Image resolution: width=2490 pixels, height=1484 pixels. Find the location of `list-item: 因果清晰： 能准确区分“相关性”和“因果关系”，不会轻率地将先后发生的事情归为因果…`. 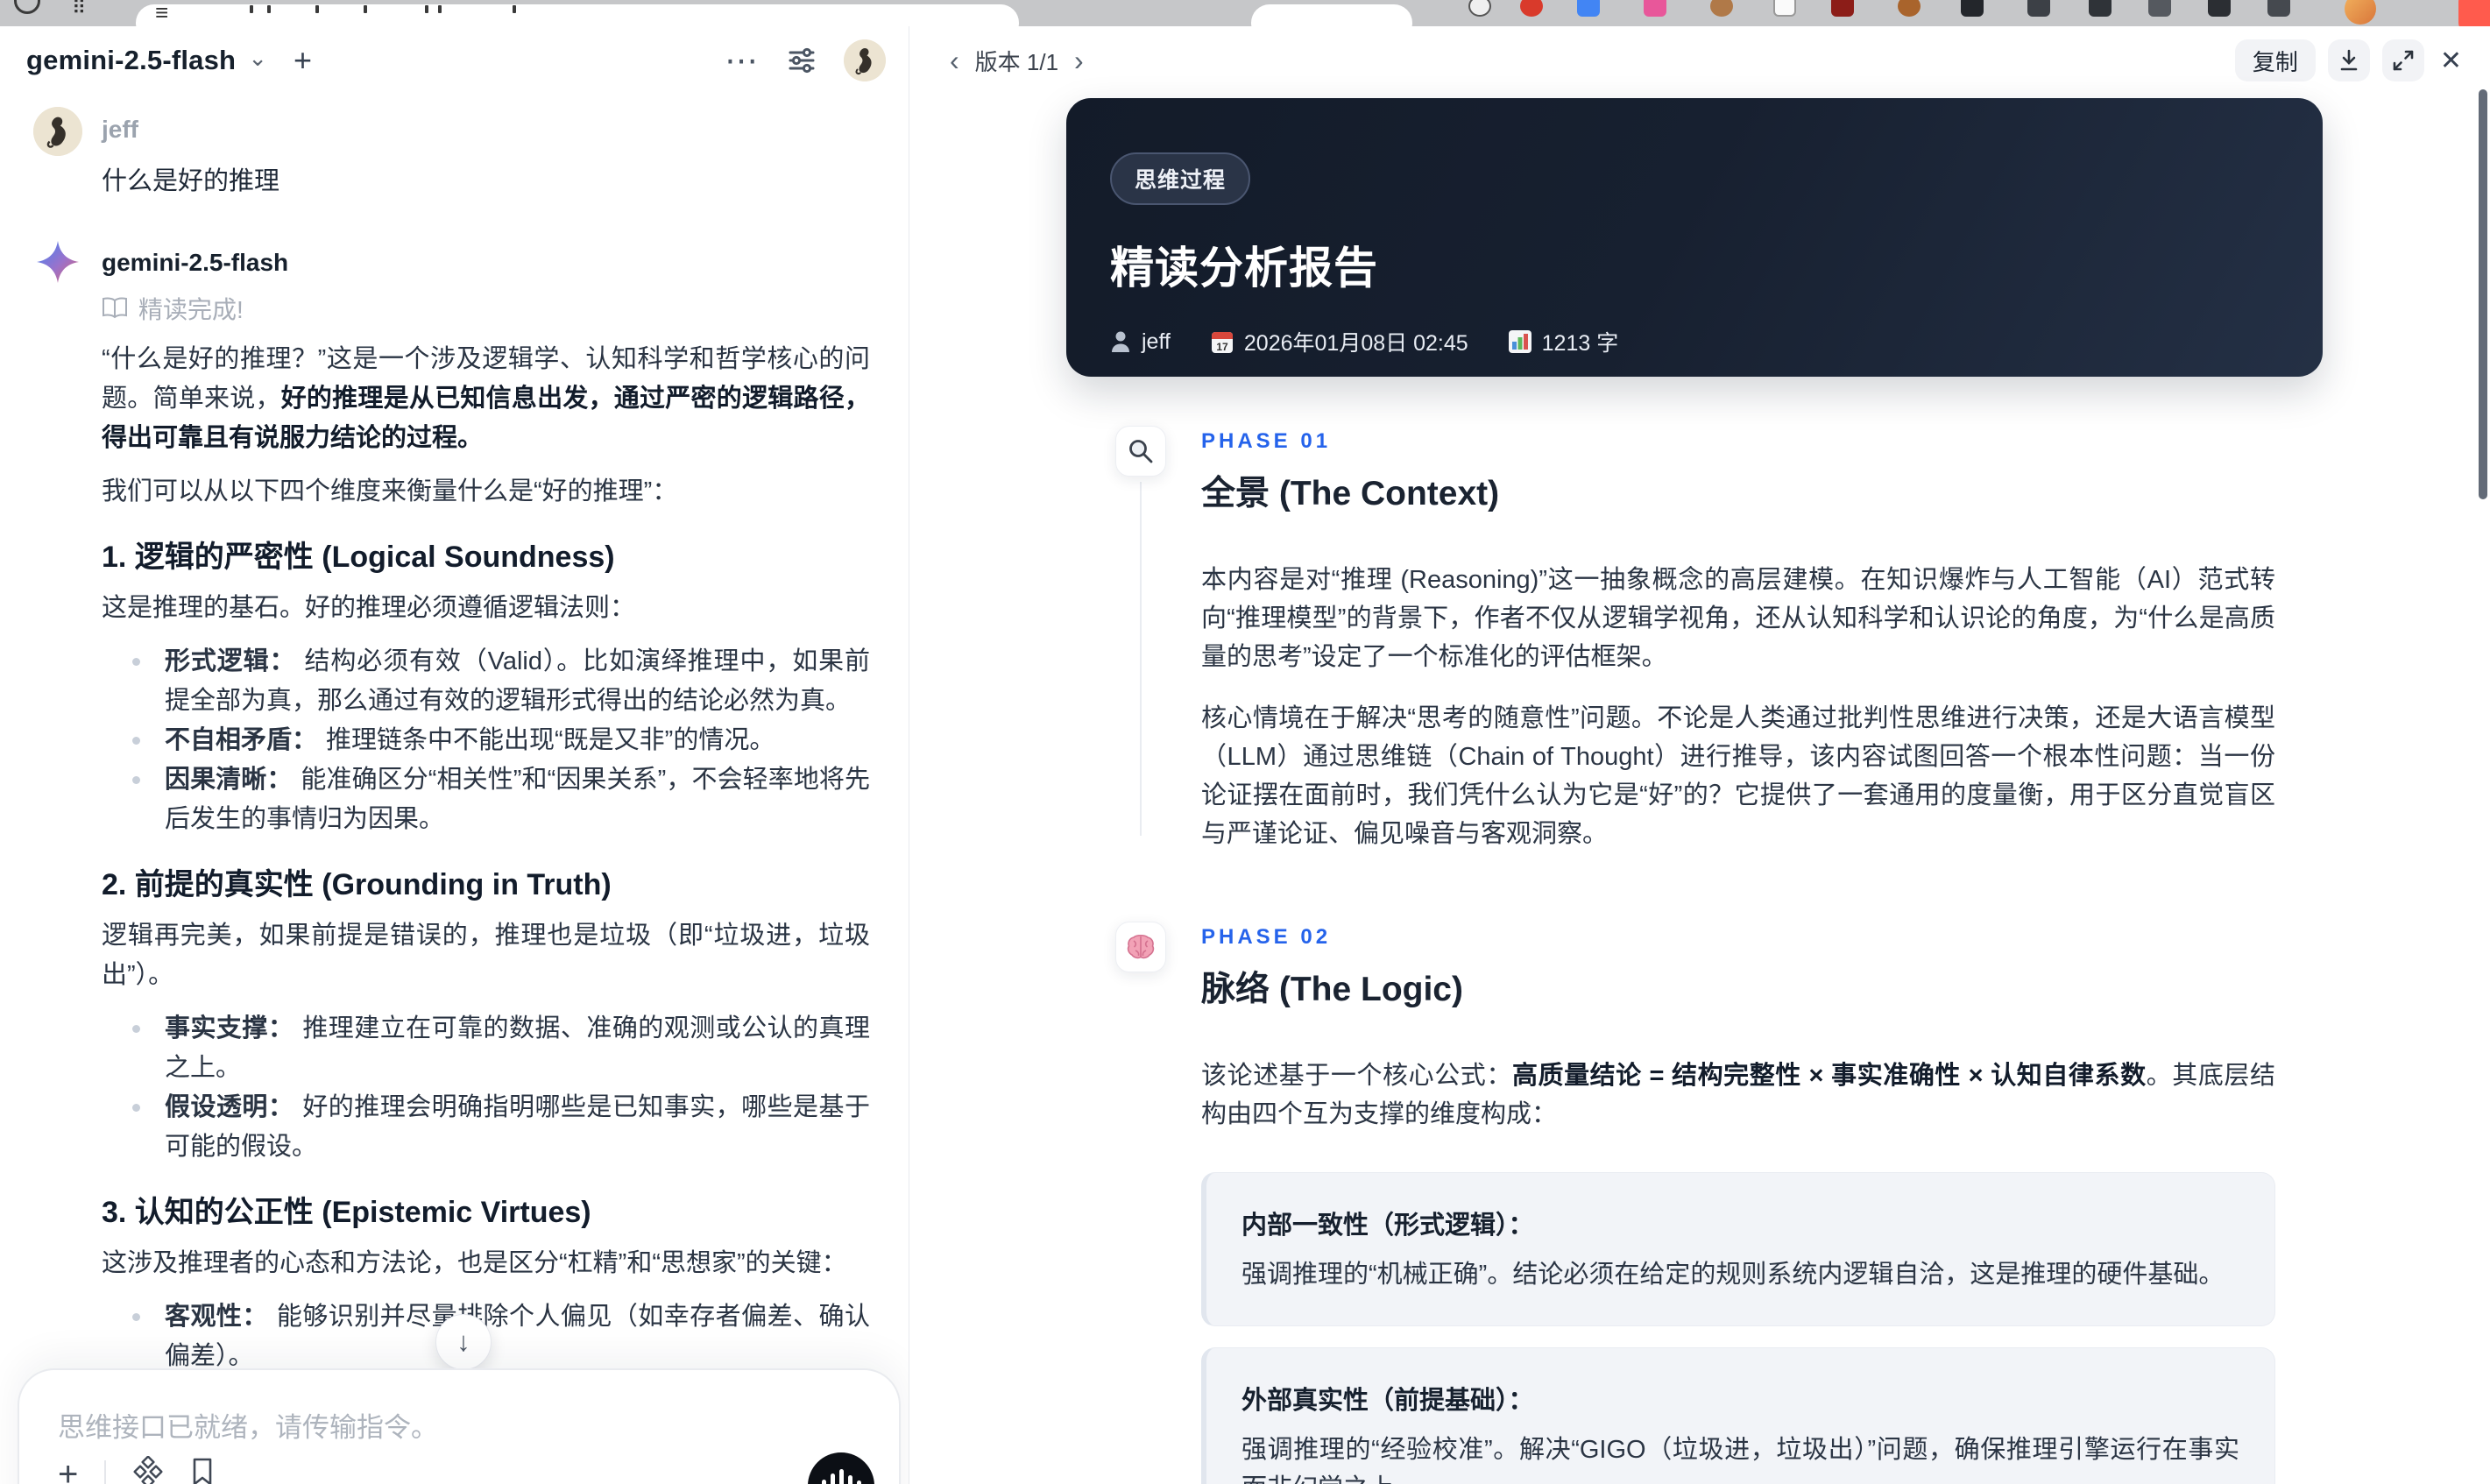

list-item: 因果清晰： 能准确区分“相关性”和“因果关系”，不会轻率地将先后发生的事情归为因果… is located at coordinates (501, 799).